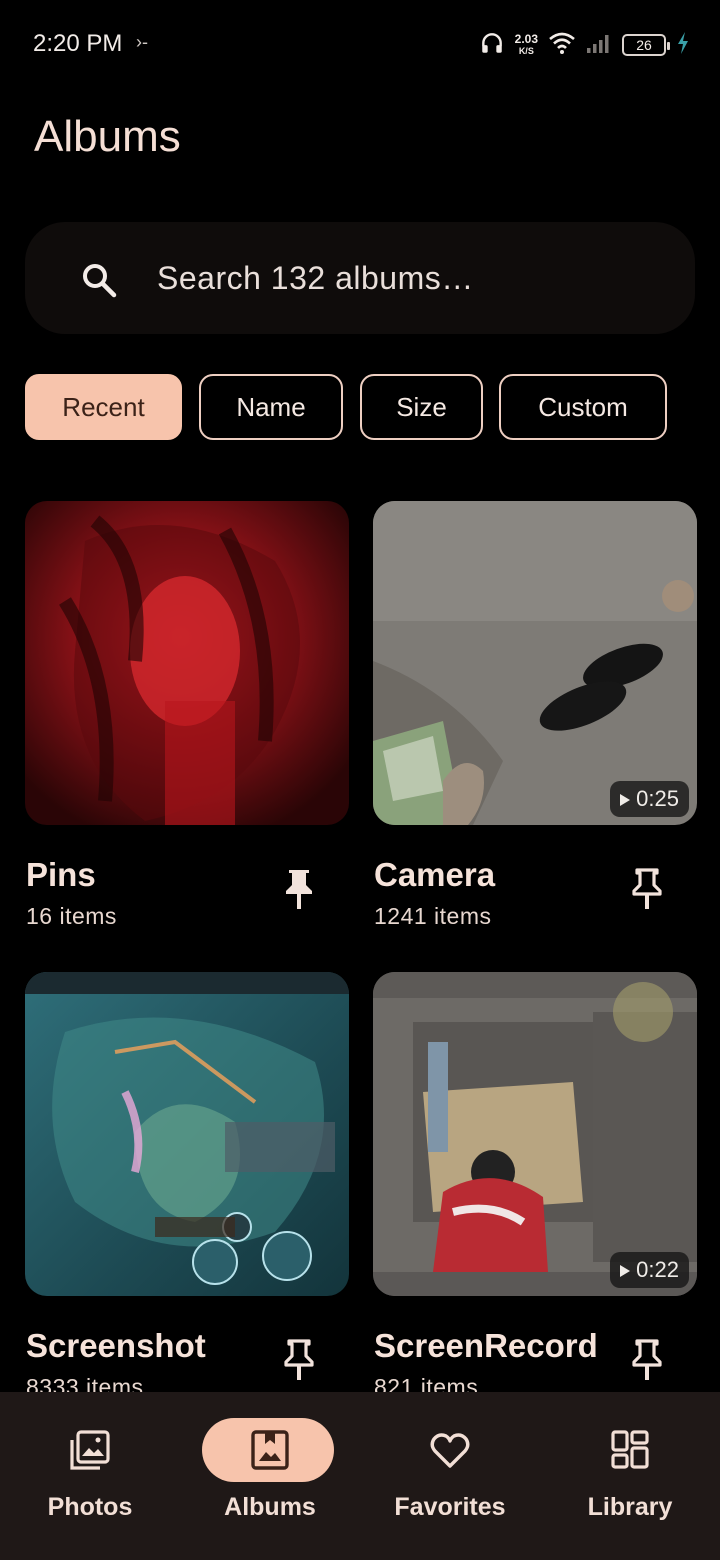 The width and height of the screenshot is (720, 1560). What do you see at coordinates (116, 1345) in the screenshot?
I see `album-name: Screenshot` at bounding box center [116, 1345].